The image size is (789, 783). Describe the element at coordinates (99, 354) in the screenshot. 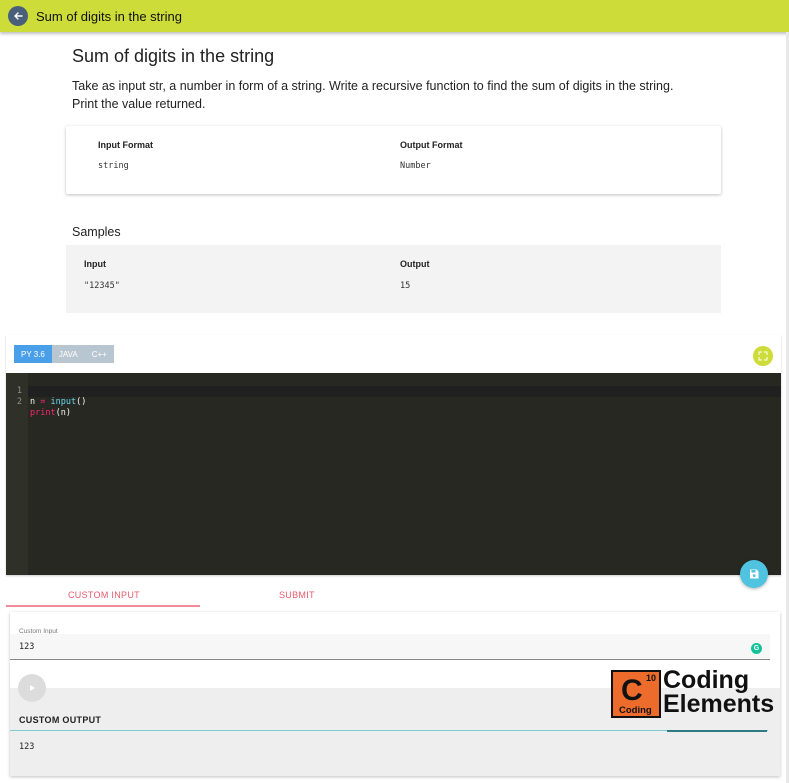

I see `language-tab-cpp: C++` at that location.